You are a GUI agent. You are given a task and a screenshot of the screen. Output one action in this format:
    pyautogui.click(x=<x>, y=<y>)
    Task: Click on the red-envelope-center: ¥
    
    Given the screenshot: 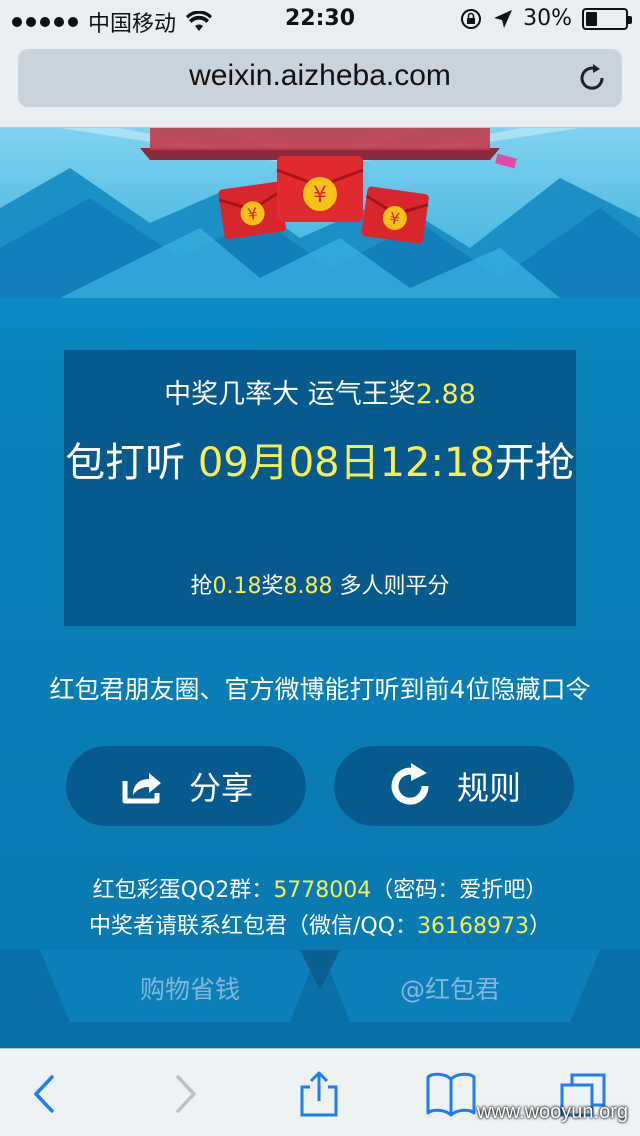 What is the action you would take?
    pyautogui.click(x=320, y=189)
    